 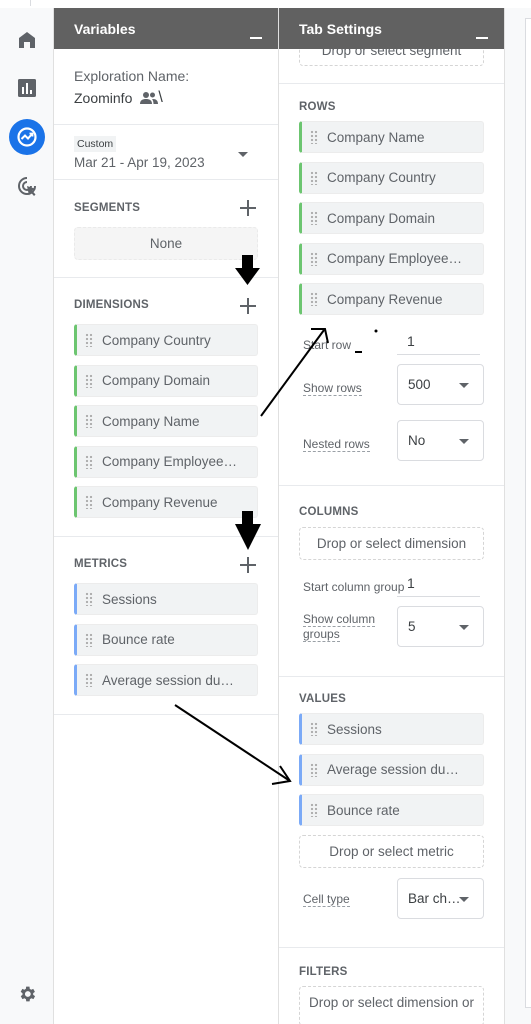 What do you see at coordinates (329, 512) in the screenshot?
I see `columns-title: COLUMNS` at bounding box center [329, 512].